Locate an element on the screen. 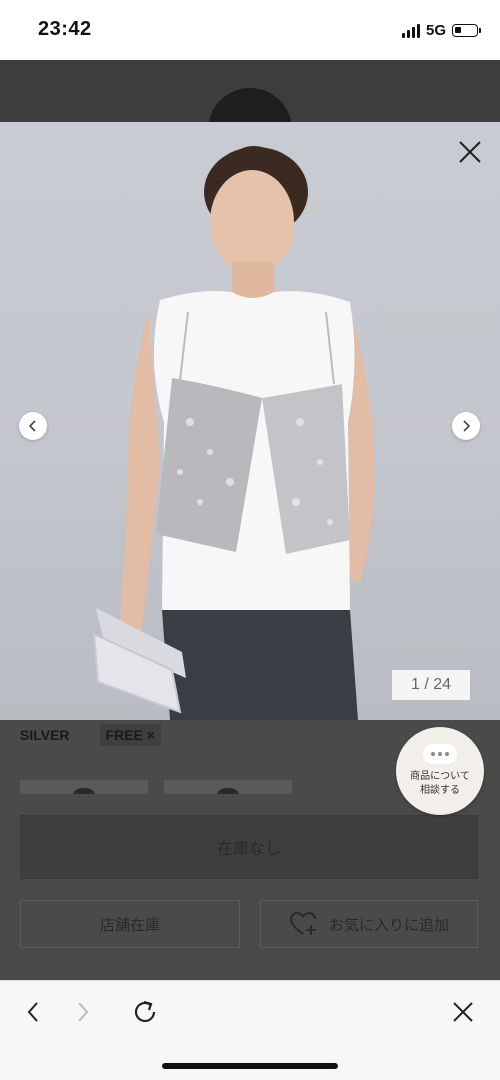  chevron-left-icon is located at coordinates (32, 426).